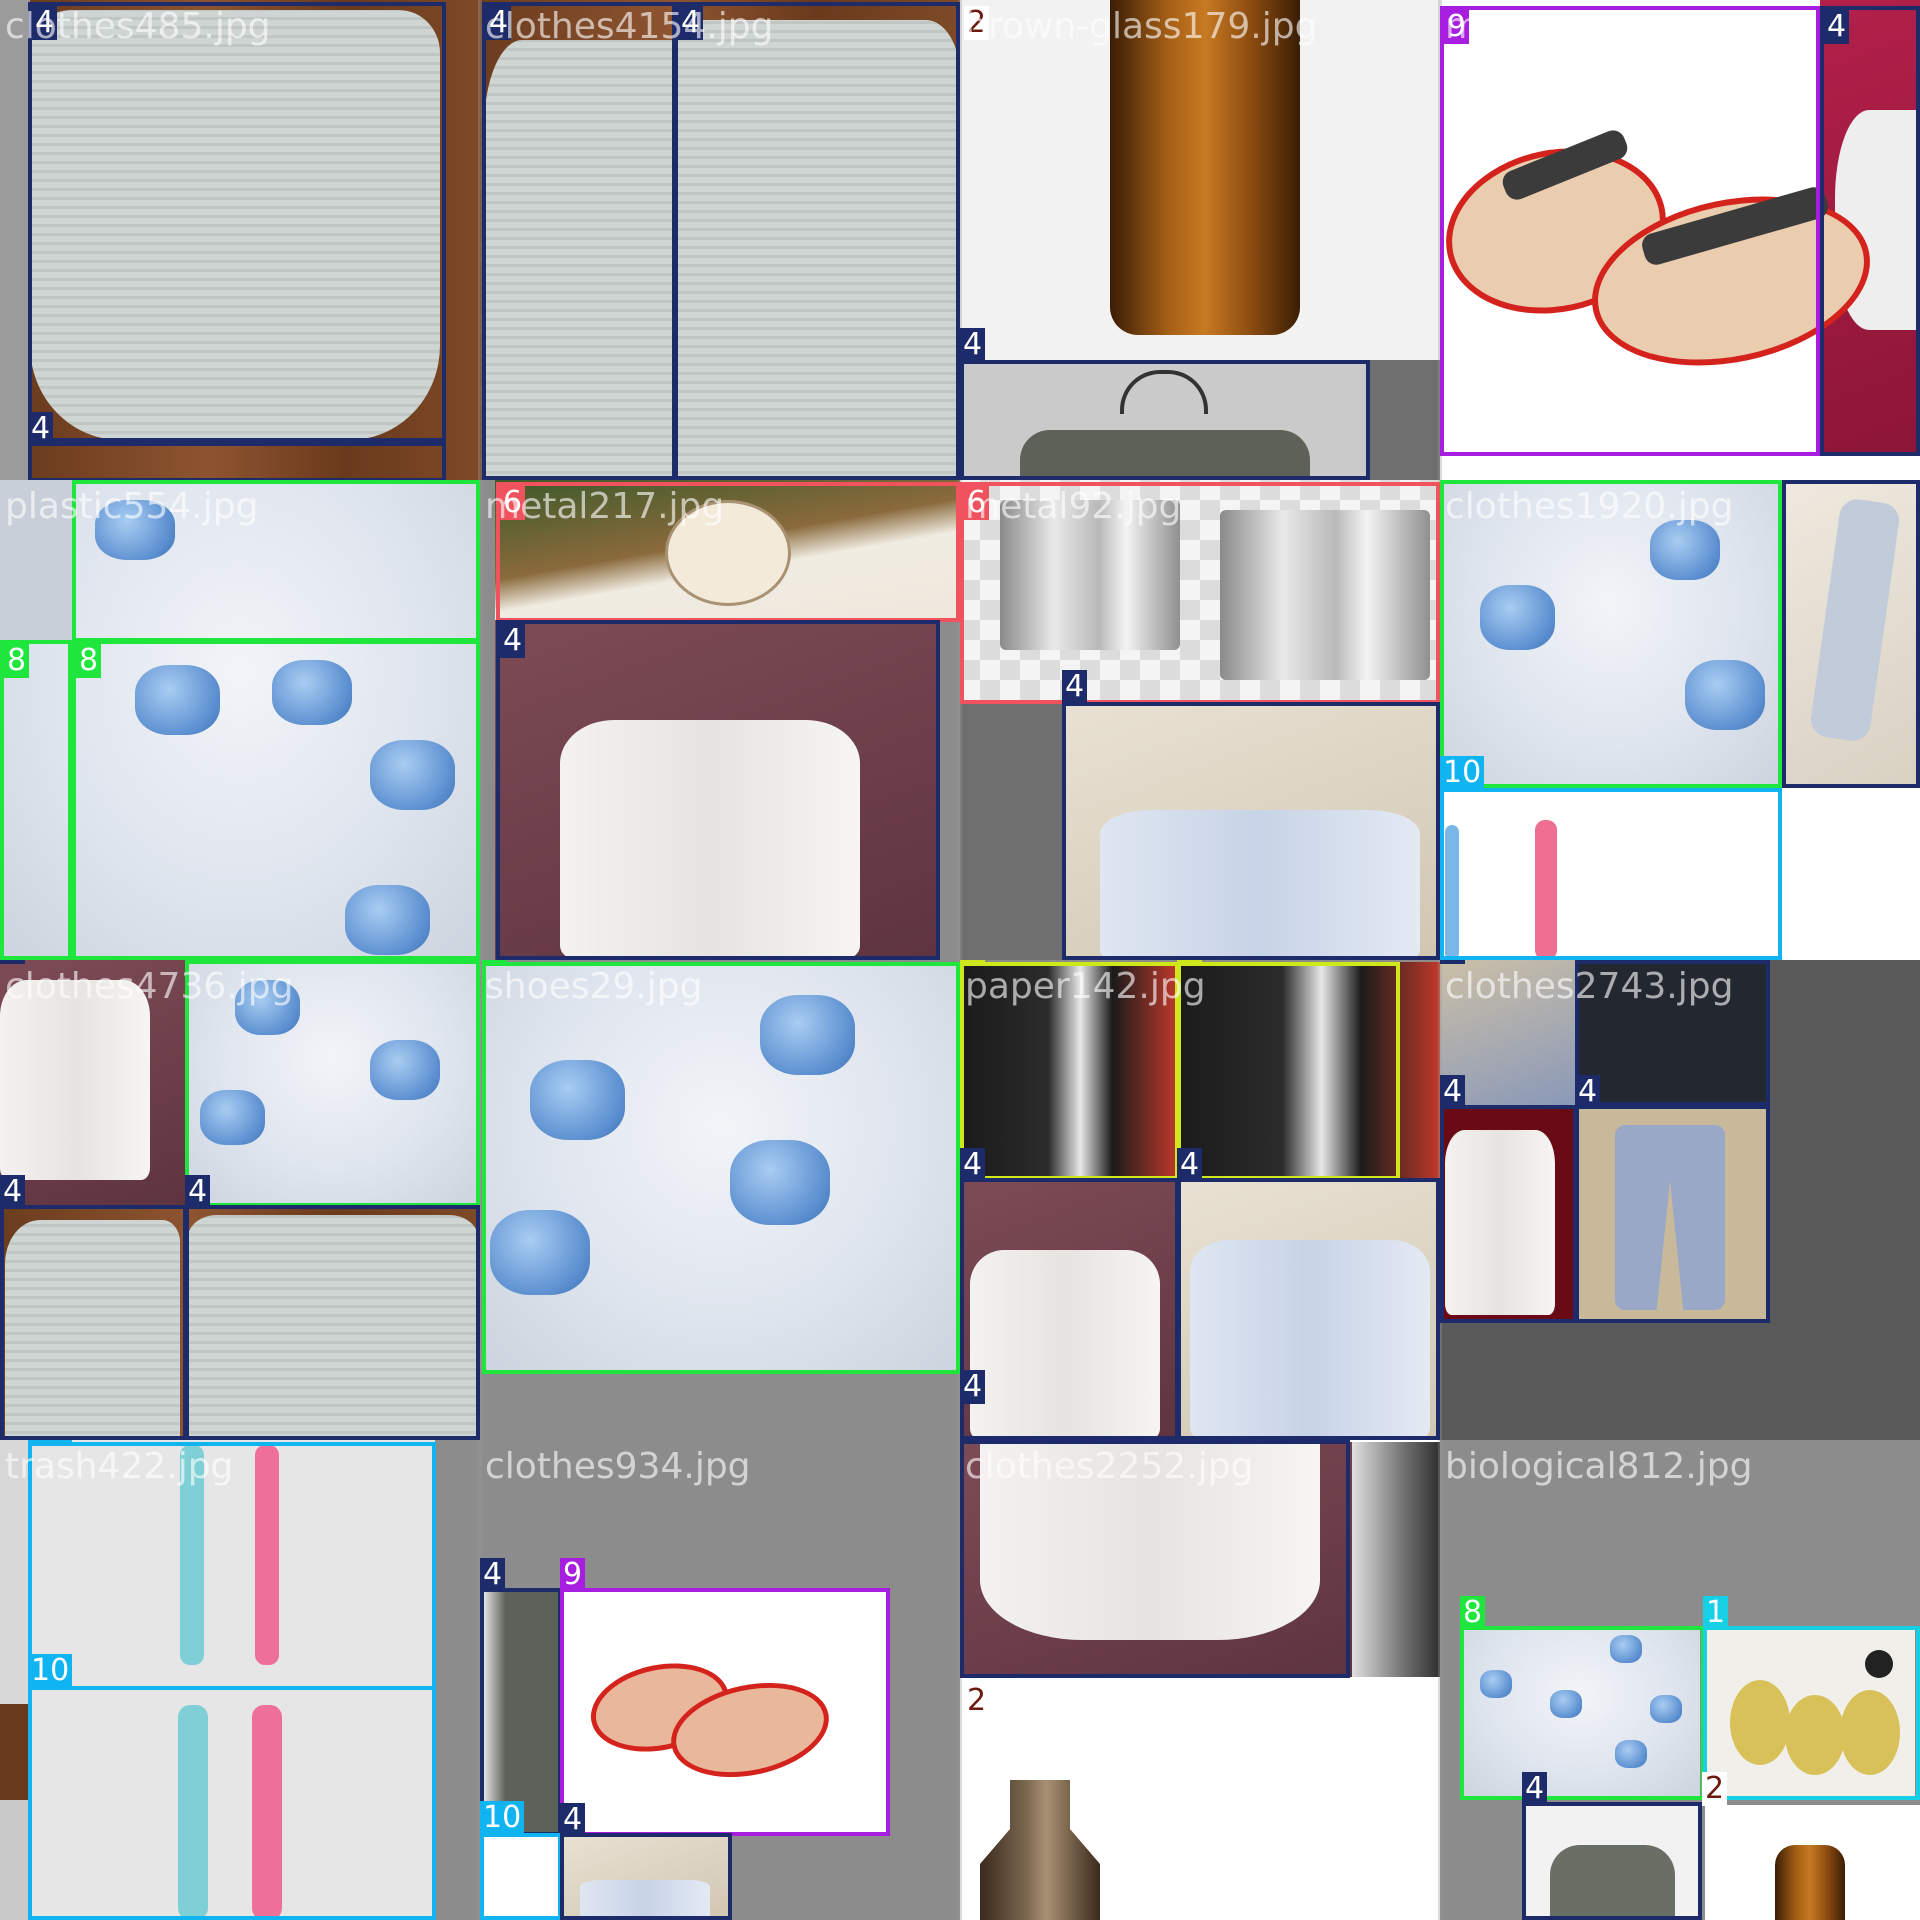  What do you see at coordinates (1085, 986) in the screenshot?
I see `tile-filename: paper142.jpg` at bounding box center [1085, 986].